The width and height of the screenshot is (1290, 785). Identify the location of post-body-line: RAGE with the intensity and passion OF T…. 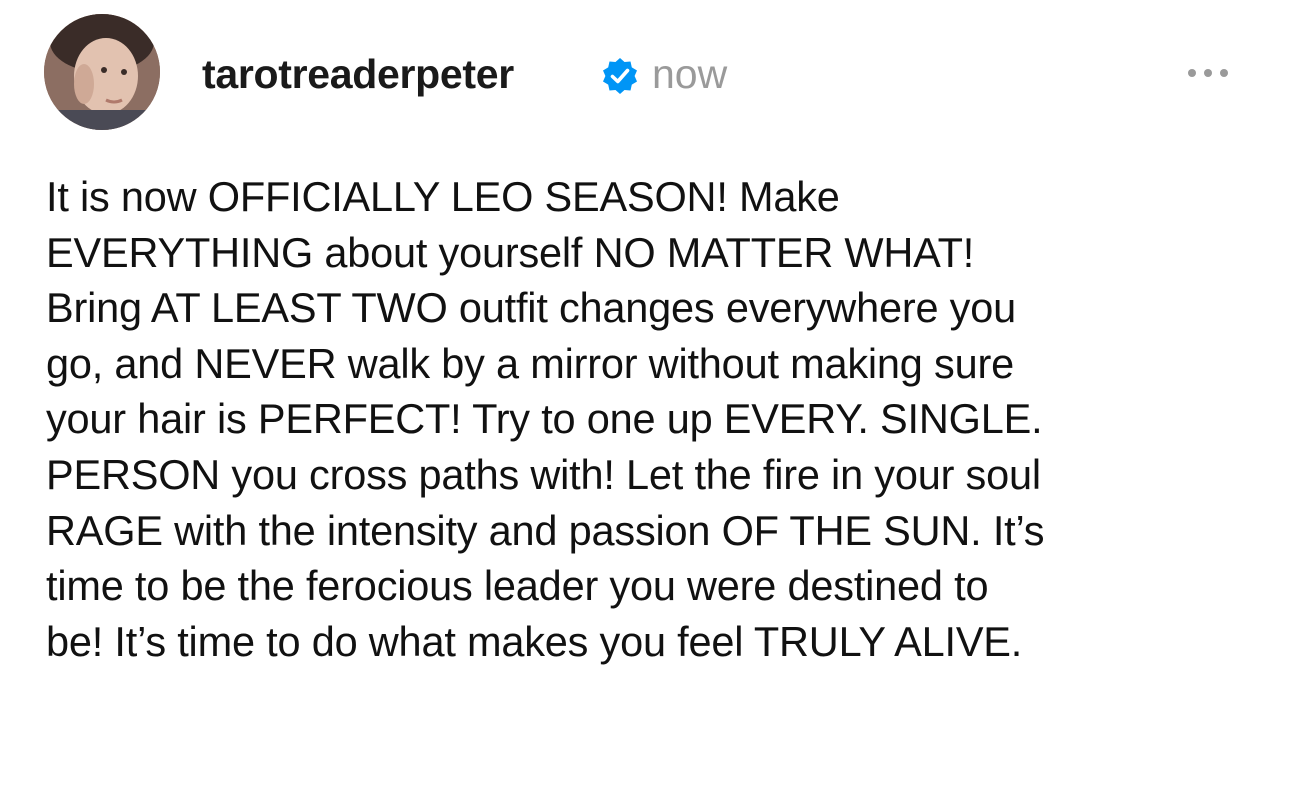
(545, 530).